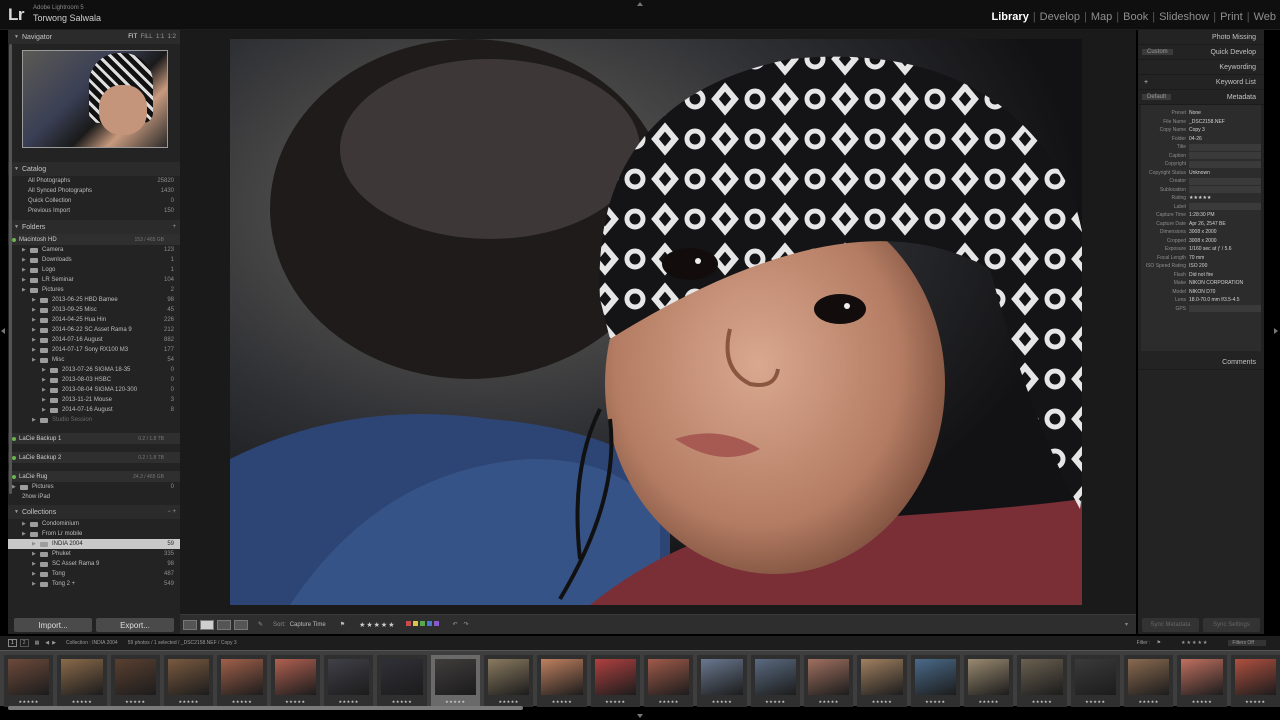  I want to click on metadata-value: 1/160 sec at ƒ / 5.6, so click(1225, 249).